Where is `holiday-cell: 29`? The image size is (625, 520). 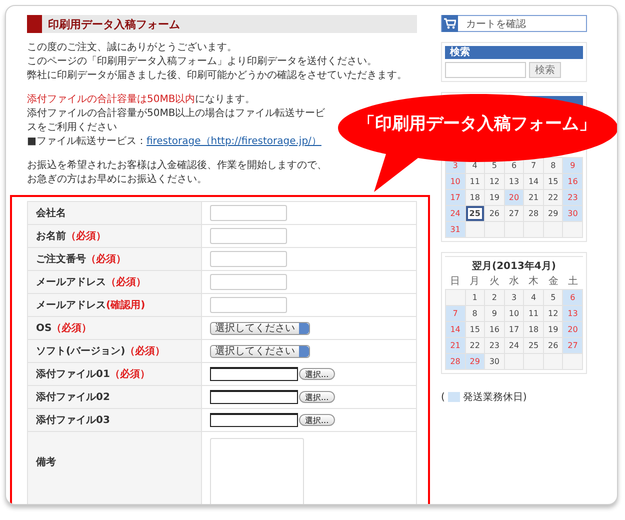 holiday-cell: 29 is located at coordinates (475, 361).